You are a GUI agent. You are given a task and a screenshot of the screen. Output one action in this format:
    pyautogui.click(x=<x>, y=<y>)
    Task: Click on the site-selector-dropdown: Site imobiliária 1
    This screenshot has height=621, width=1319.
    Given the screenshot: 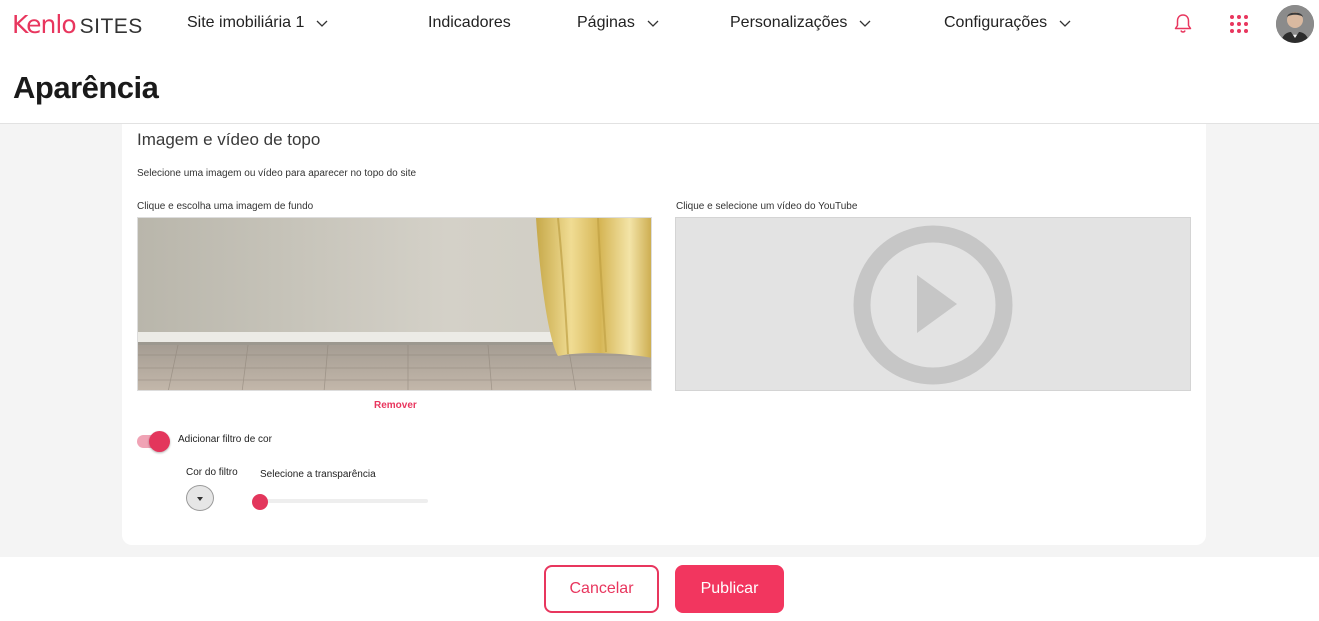 What is the action you would take?
    pyautogui.click(x=257, y=23)
    